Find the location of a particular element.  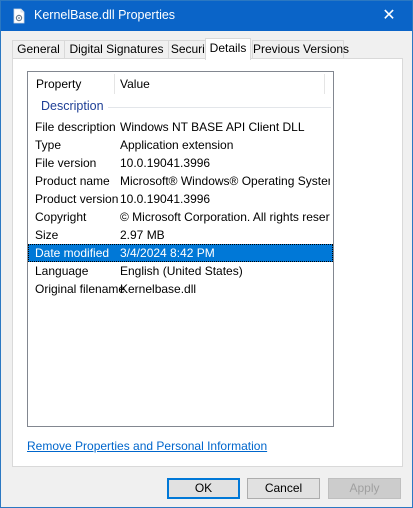

property-name: Language is located at coordinates (62, 271).